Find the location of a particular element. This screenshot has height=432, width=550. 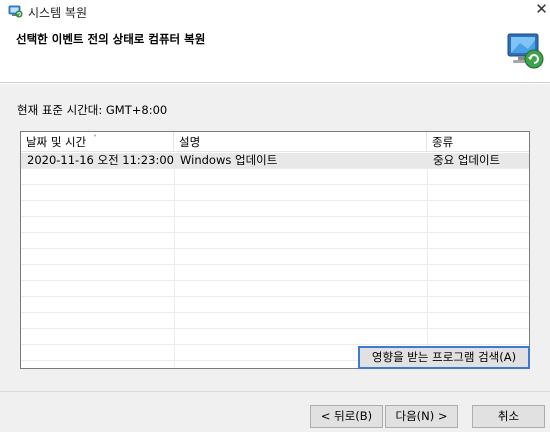

wizard-footer: < 뒤로(B) 다음(N) > 취소 is located at coordinates (275, 411).